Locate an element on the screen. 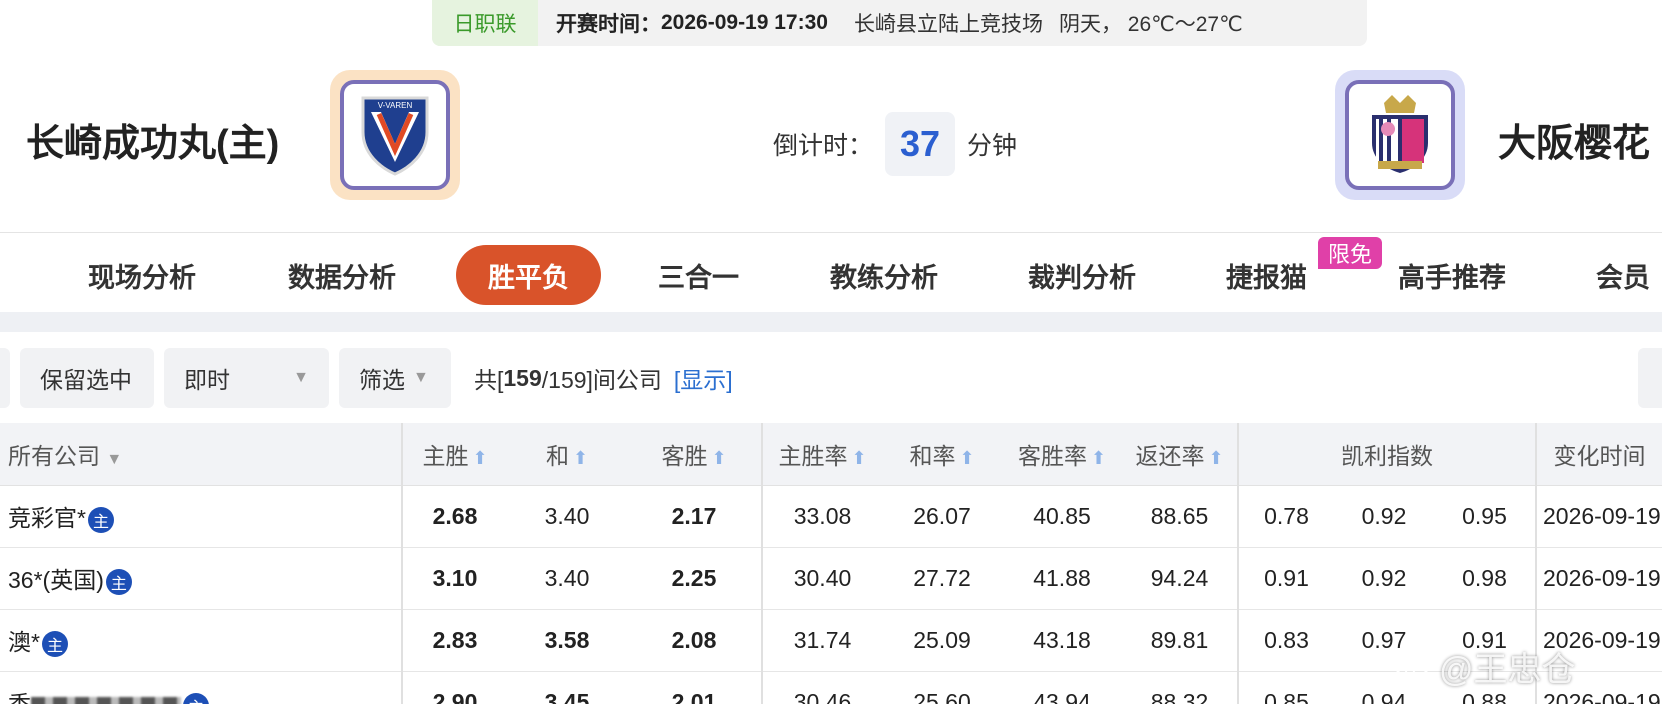 The height and width of the screenshot is (704, 1662). away-rate-header: 客胜率 ⬆ is located at coordinates (1062, 454).